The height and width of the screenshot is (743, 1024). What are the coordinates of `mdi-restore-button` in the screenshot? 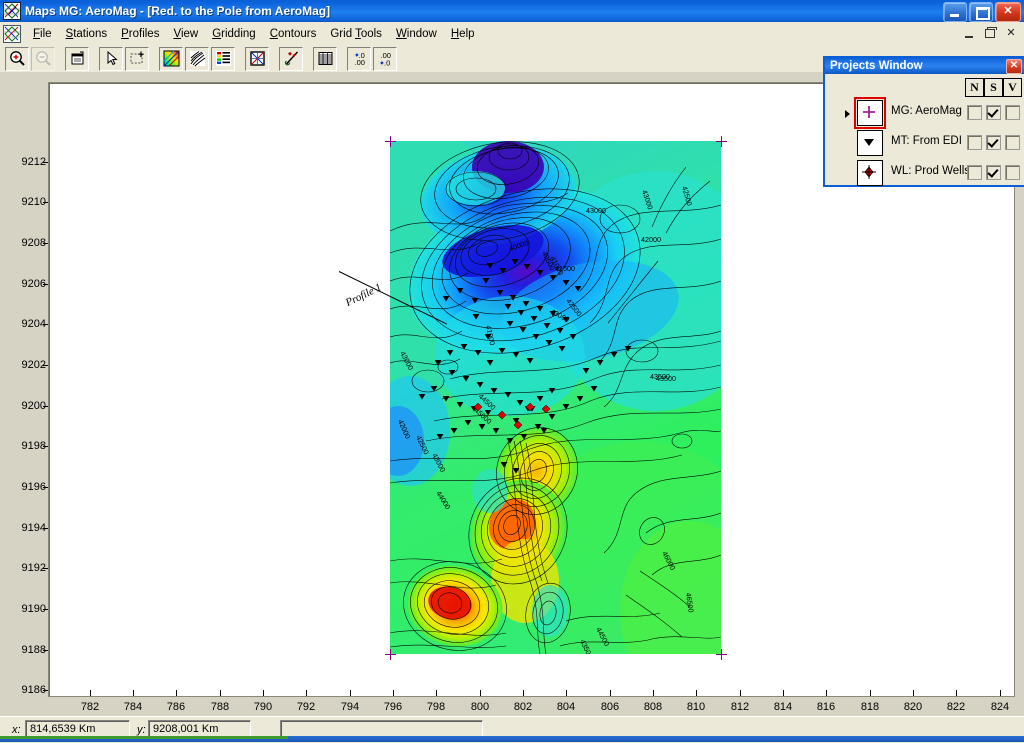 It's located at (990, 33).